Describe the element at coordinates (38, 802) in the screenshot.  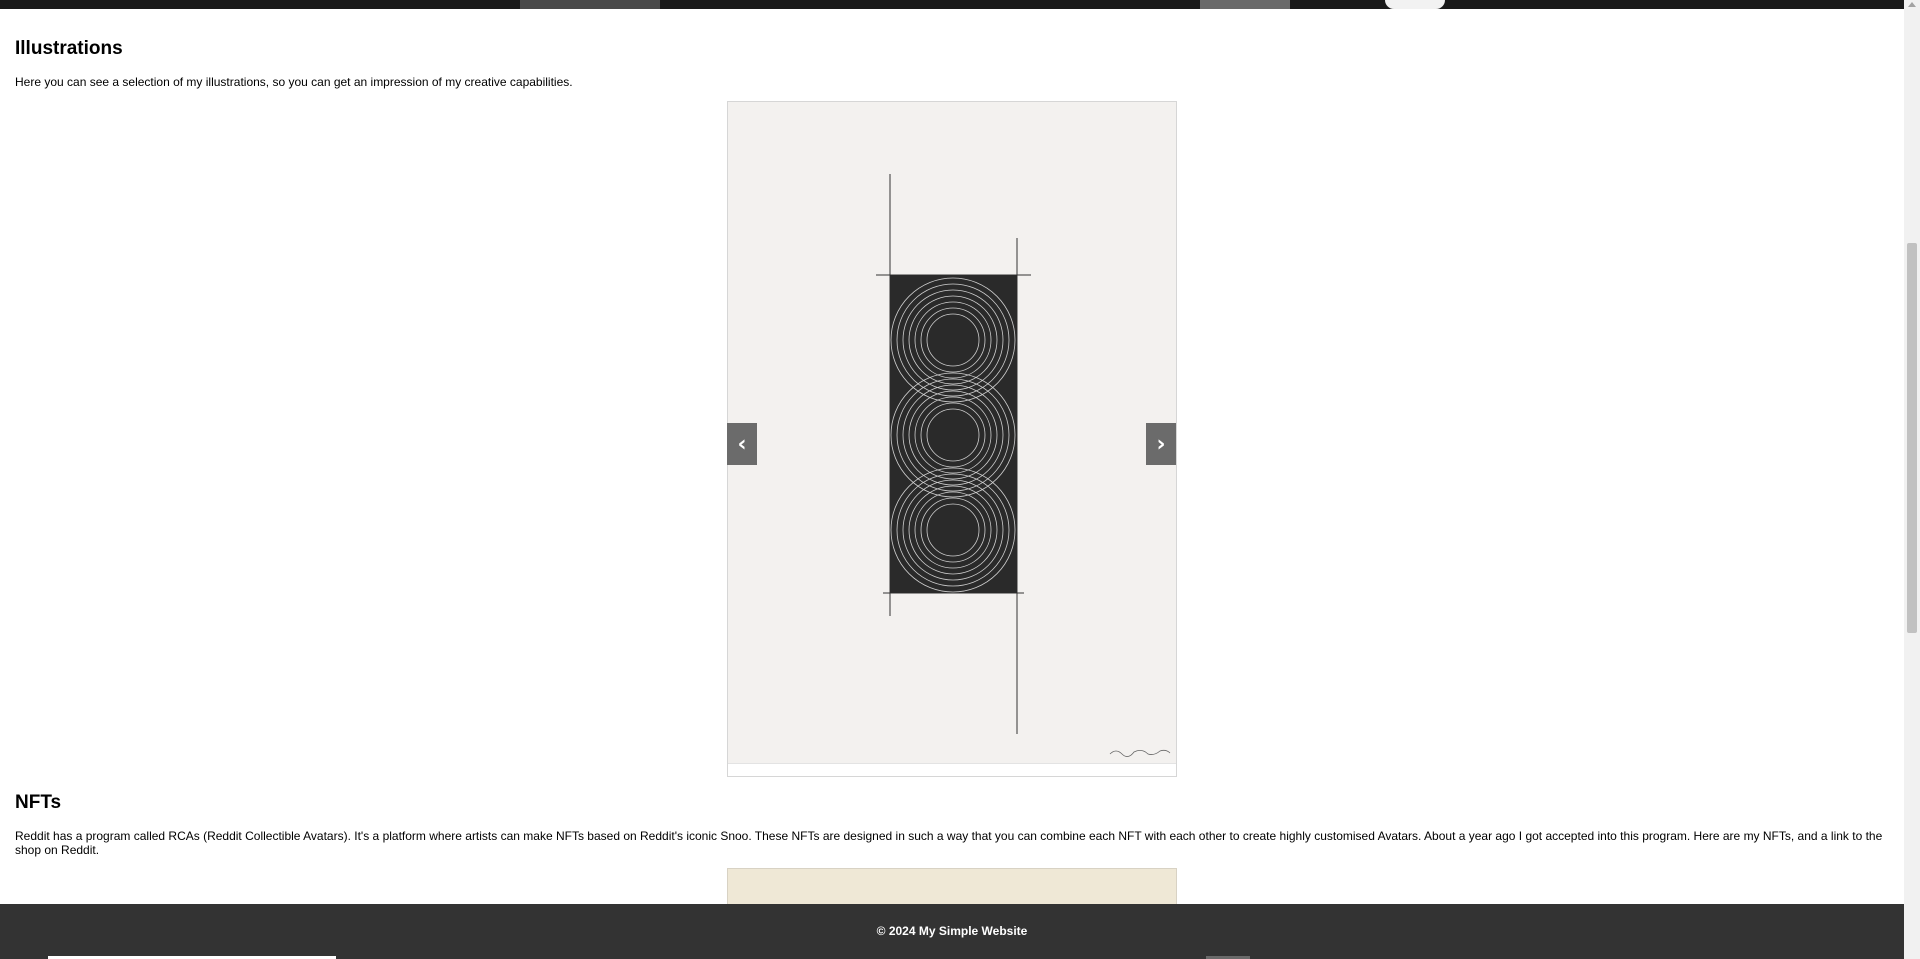
I see `nfts-heading: NFTs` at that location.